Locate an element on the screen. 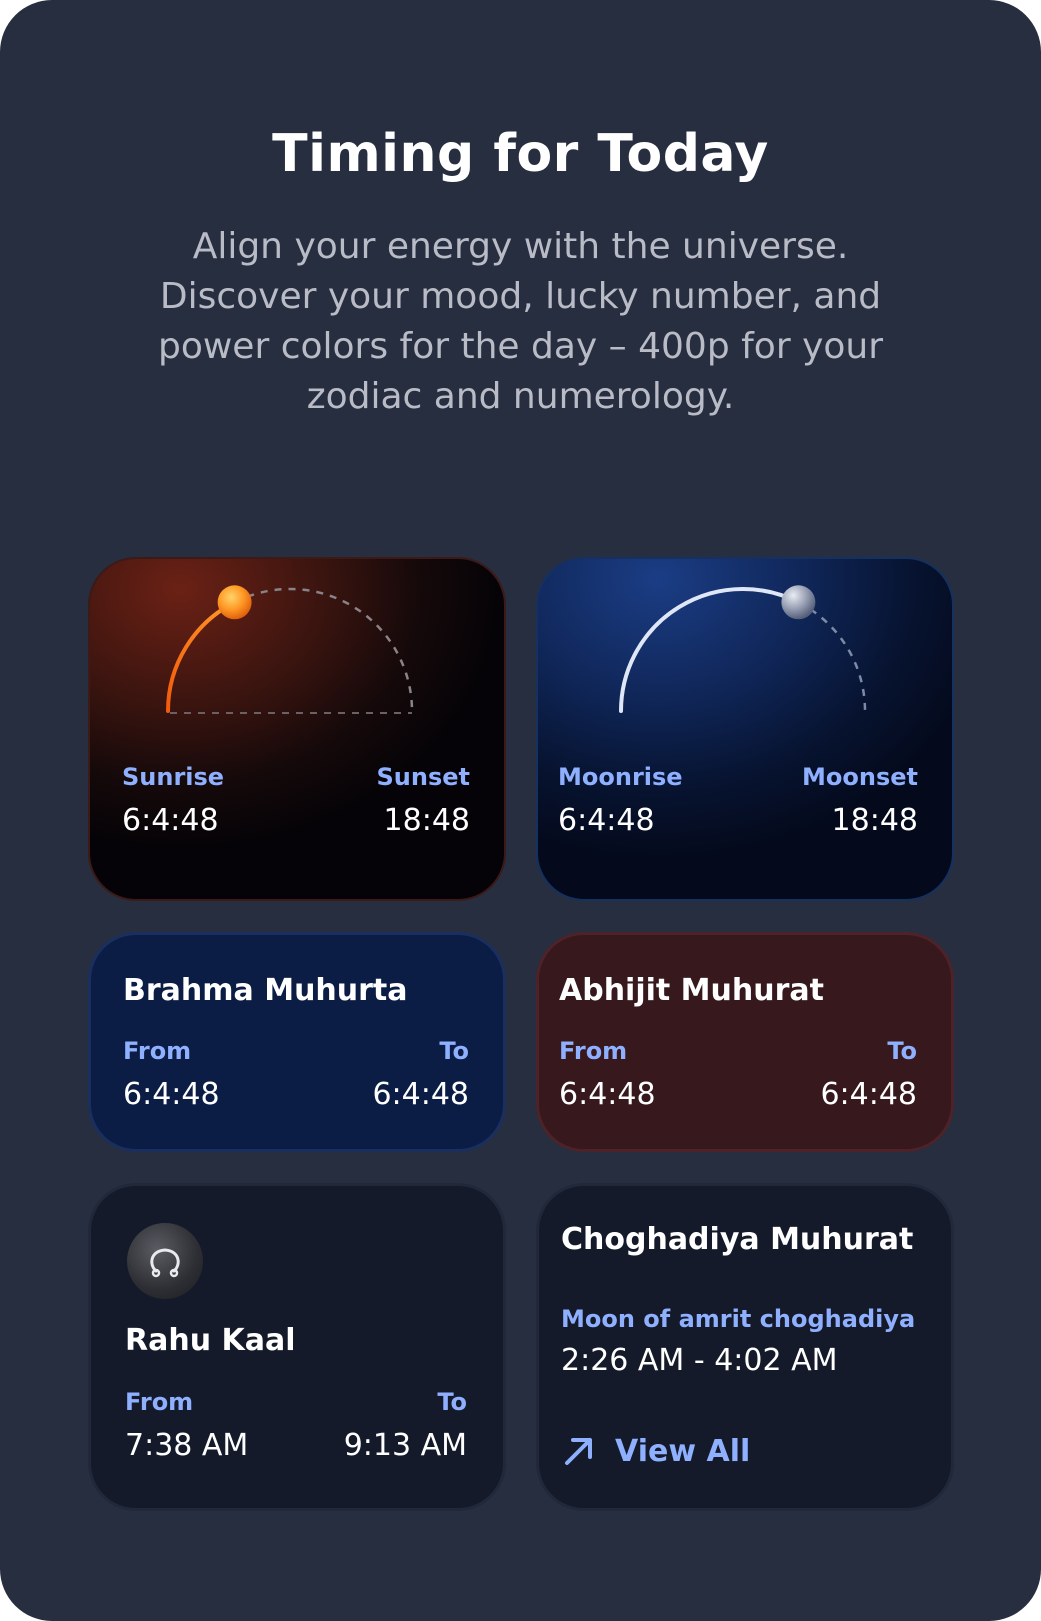  moon-icon is located at coordinates (798, 602).